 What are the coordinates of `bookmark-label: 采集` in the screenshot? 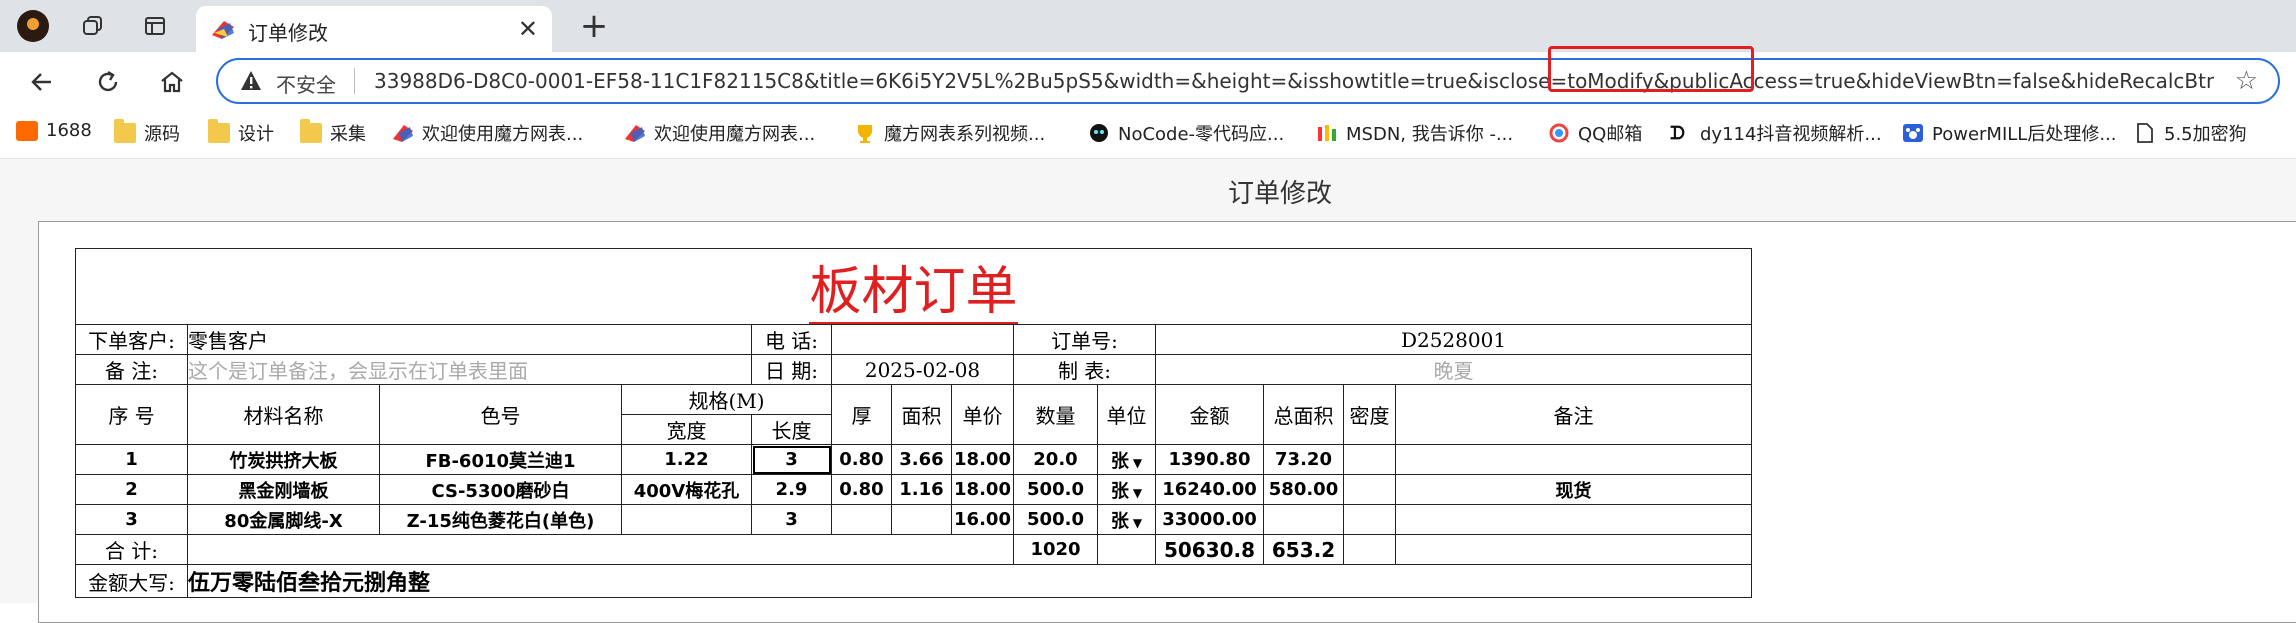 It's located at (348, 134).